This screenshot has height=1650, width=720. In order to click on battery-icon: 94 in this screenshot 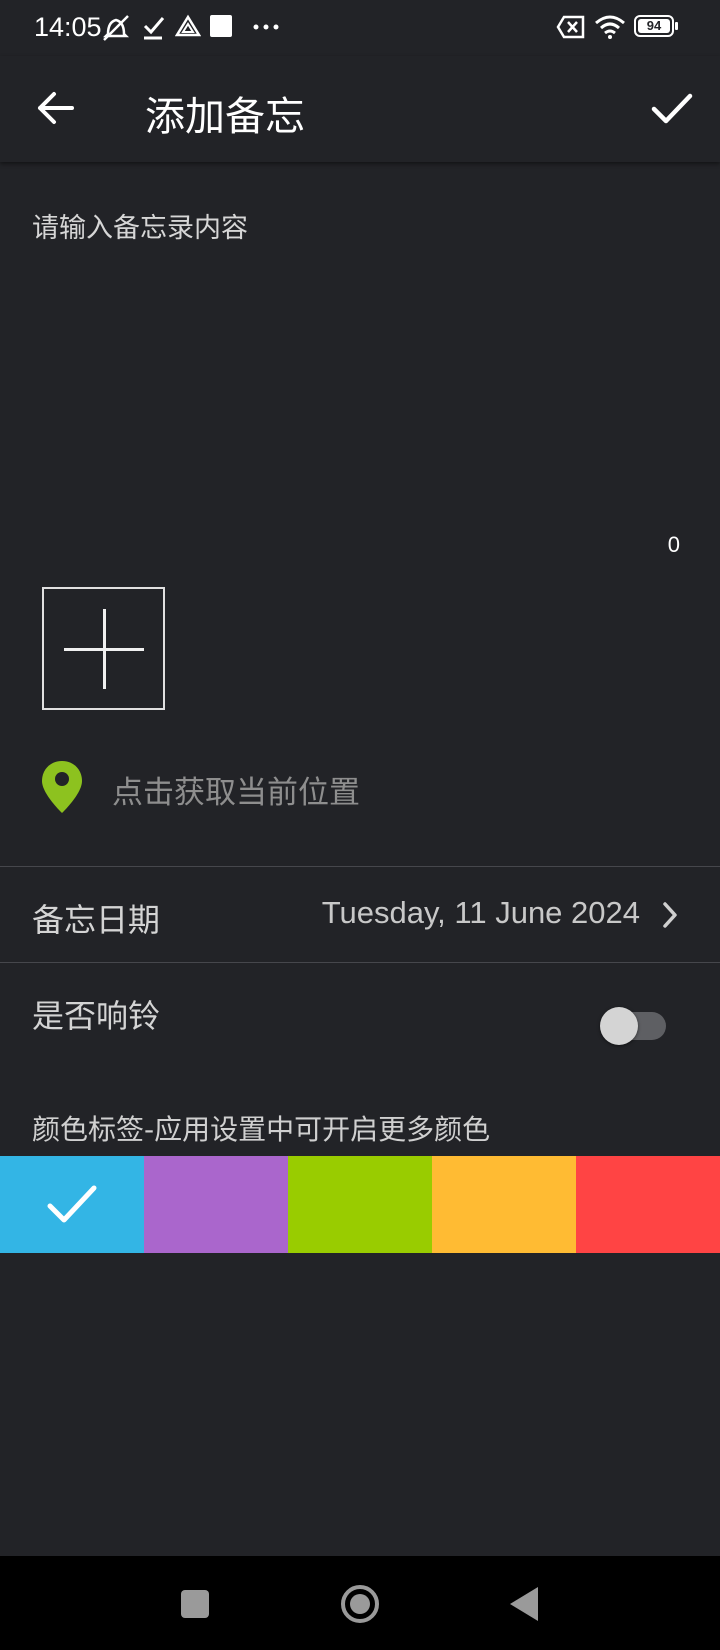, I will do `click(656, 26)`.